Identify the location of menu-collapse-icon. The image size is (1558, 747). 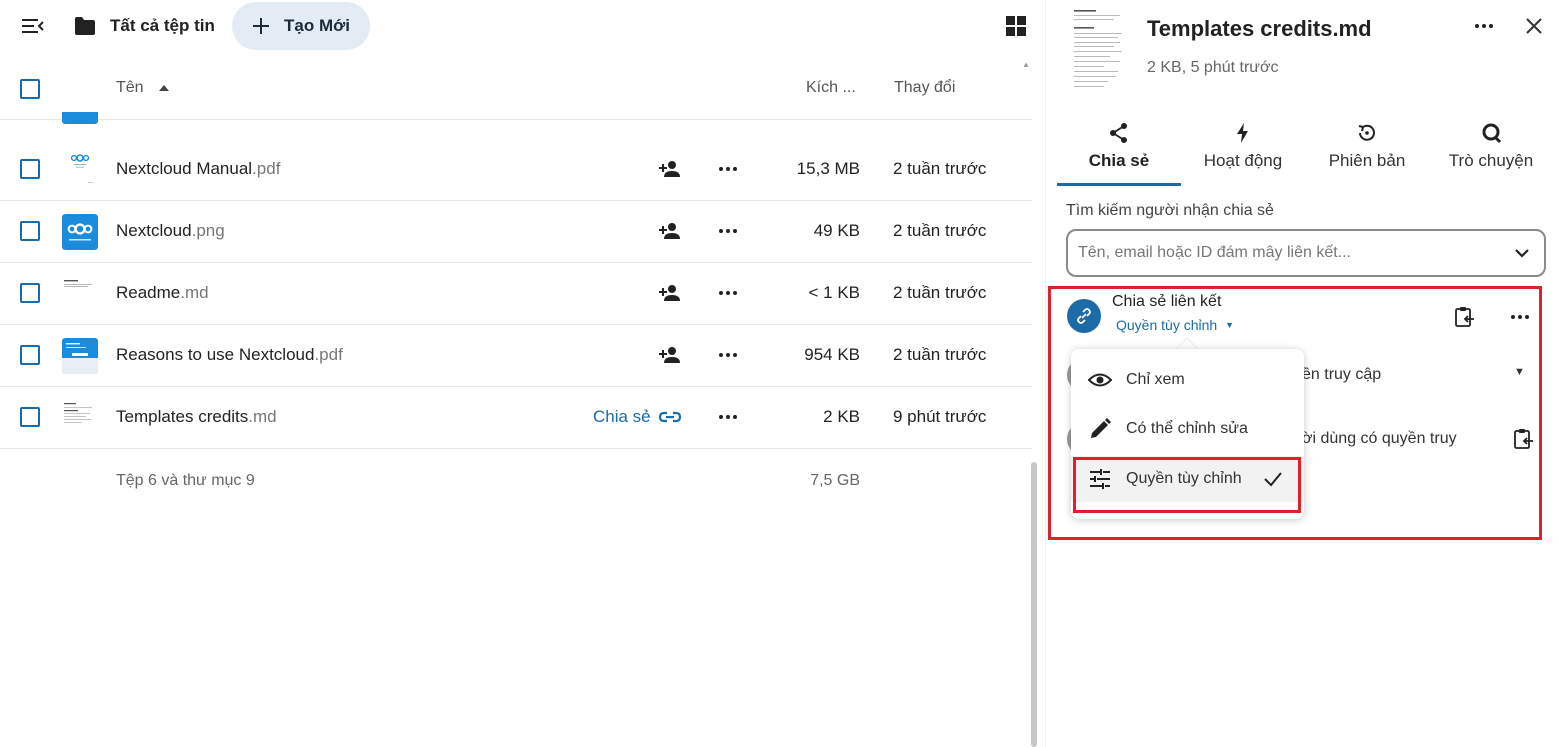
(32, 26).